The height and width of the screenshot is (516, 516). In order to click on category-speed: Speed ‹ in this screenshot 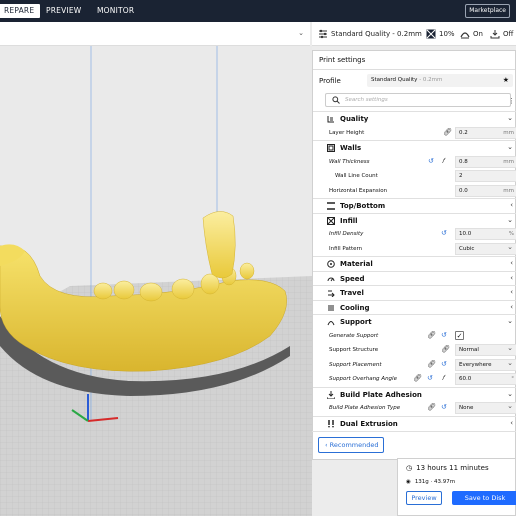, I will do `click(414, 278)`.